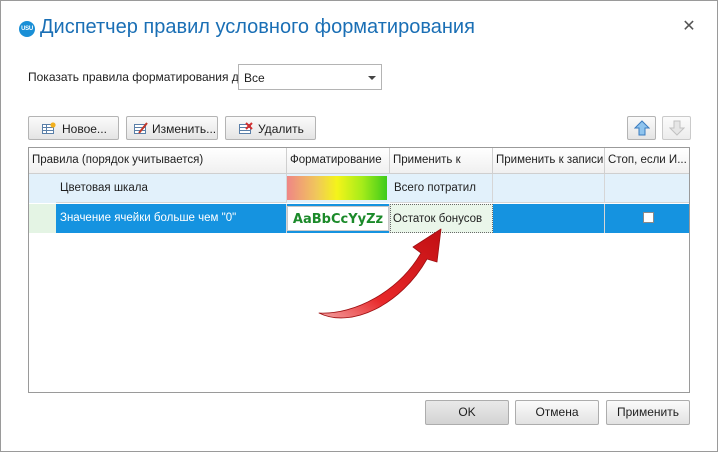 The width and height of the screenshot is (718, 452). Describe the element at coordinates (104, 188) in the screenshot. I see `rule-text: Цветовая шкала` at that location.